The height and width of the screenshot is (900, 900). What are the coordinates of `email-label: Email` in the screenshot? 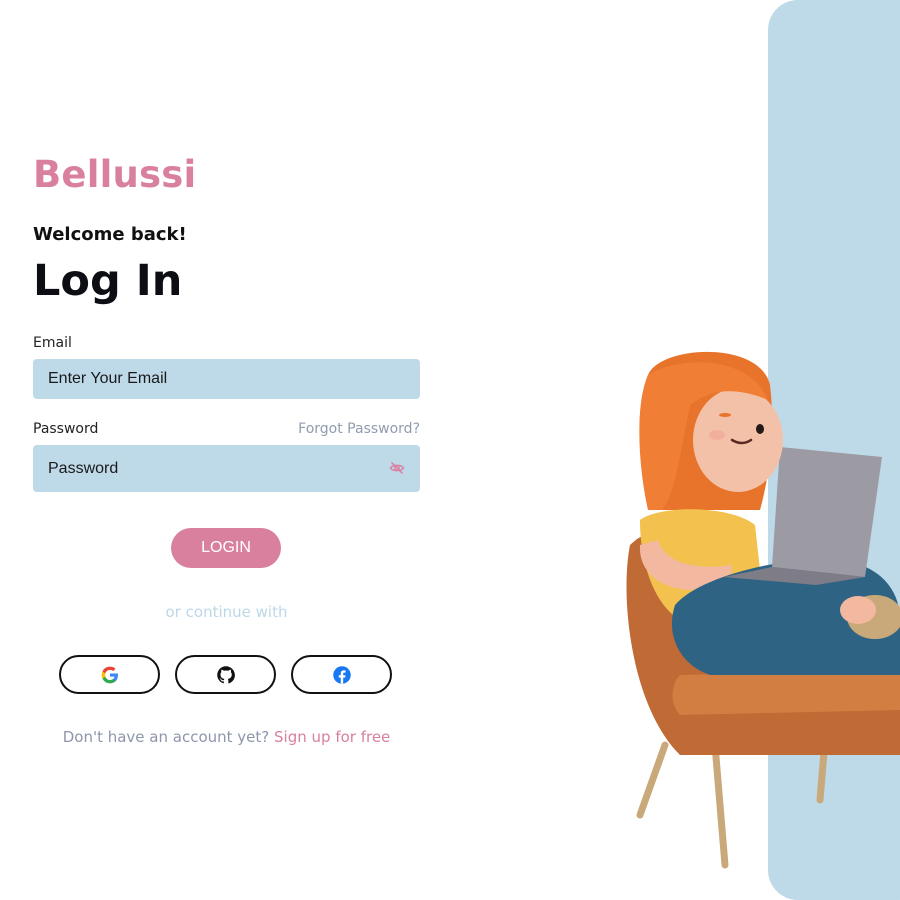 It's located at (52, 343).